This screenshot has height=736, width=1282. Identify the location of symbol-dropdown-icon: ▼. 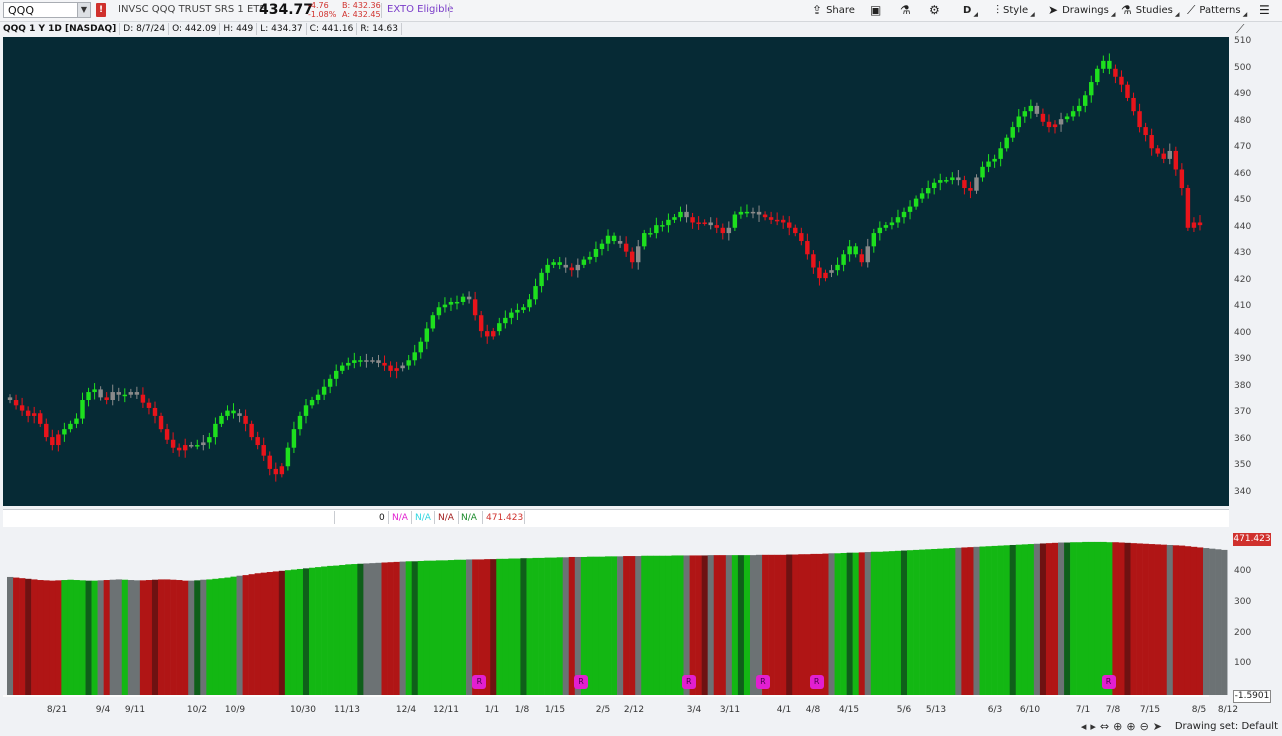
(83, 10).